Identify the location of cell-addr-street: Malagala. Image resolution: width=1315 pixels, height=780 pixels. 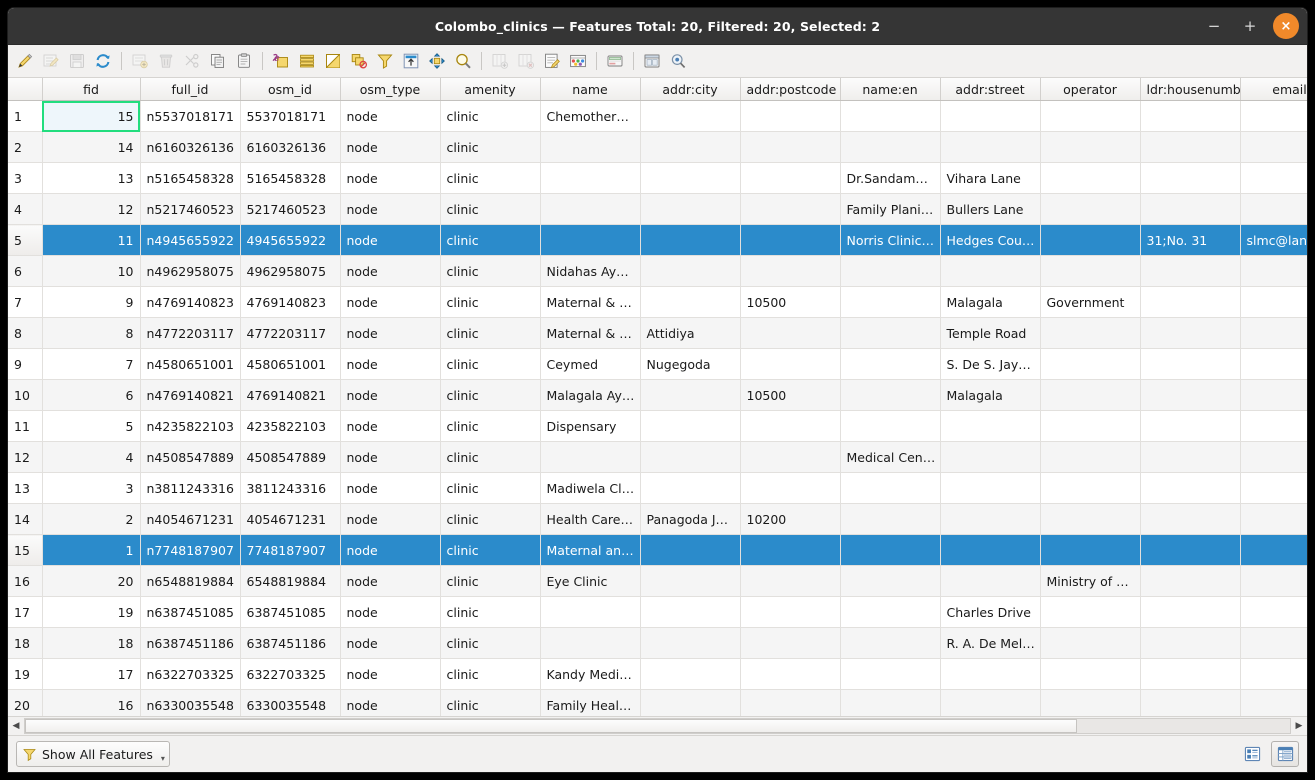
(990, 302).